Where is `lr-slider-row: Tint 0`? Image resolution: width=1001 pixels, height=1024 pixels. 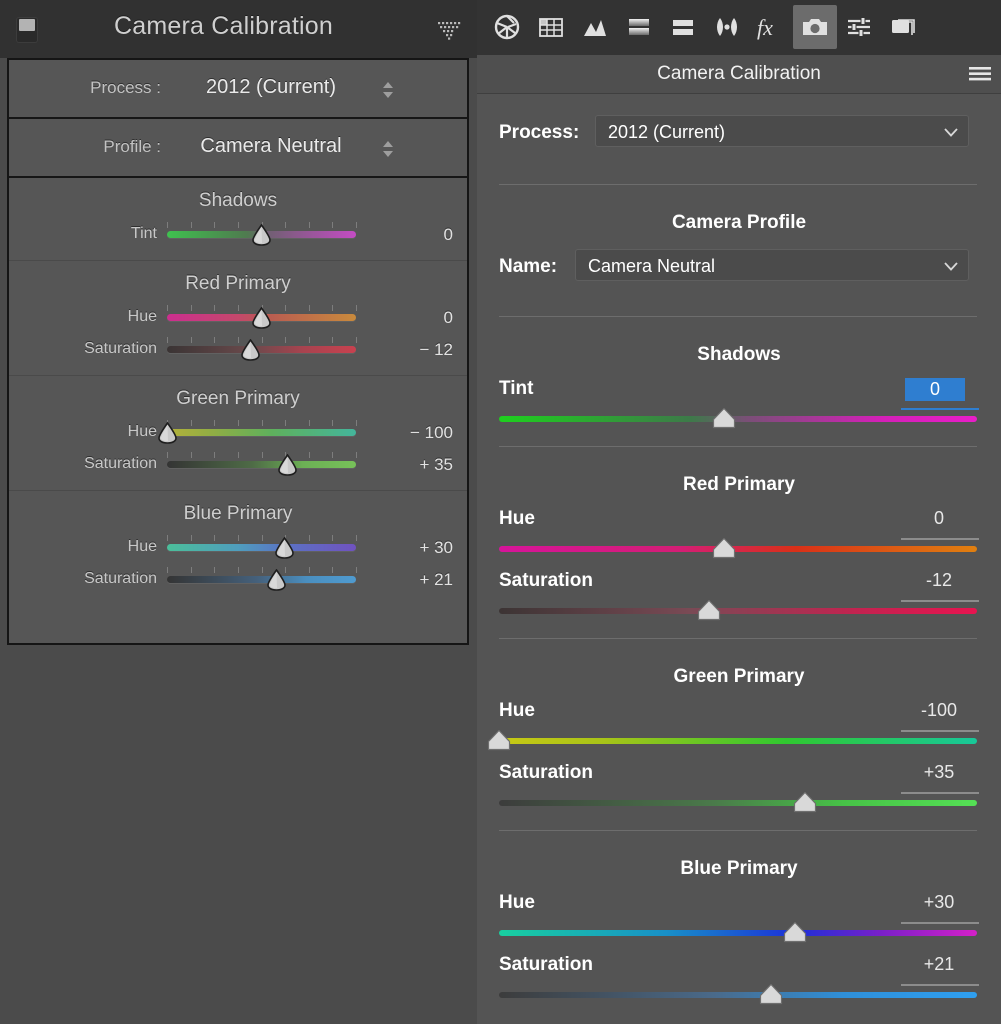
lr-slider-row: Tint 0 is located at coordinates (238, 234).